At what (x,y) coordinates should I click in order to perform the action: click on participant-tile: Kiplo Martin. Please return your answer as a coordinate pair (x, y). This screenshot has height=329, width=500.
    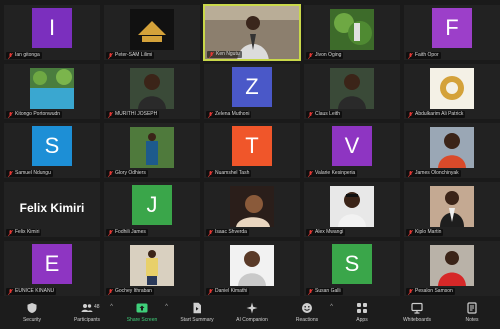
    Looking at the image, I should click on (451, 209).